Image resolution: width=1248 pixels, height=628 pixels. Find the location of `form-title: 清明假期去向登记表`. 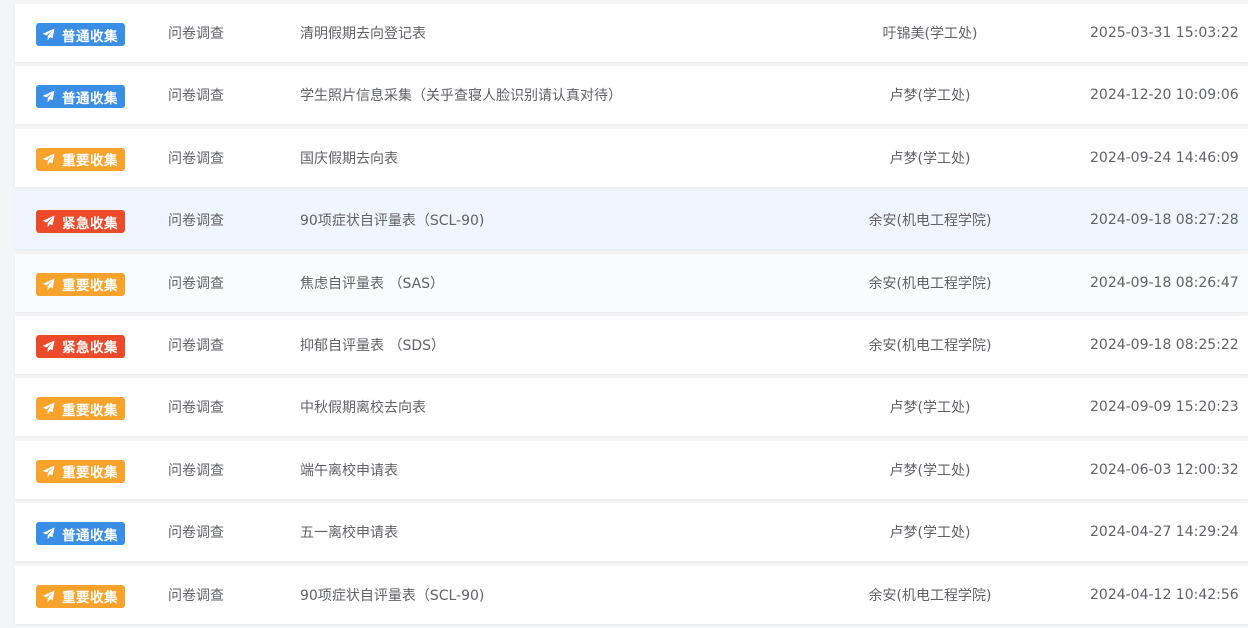

form-title: 清明假期去向登记表 is located at coordinates (363, 33).